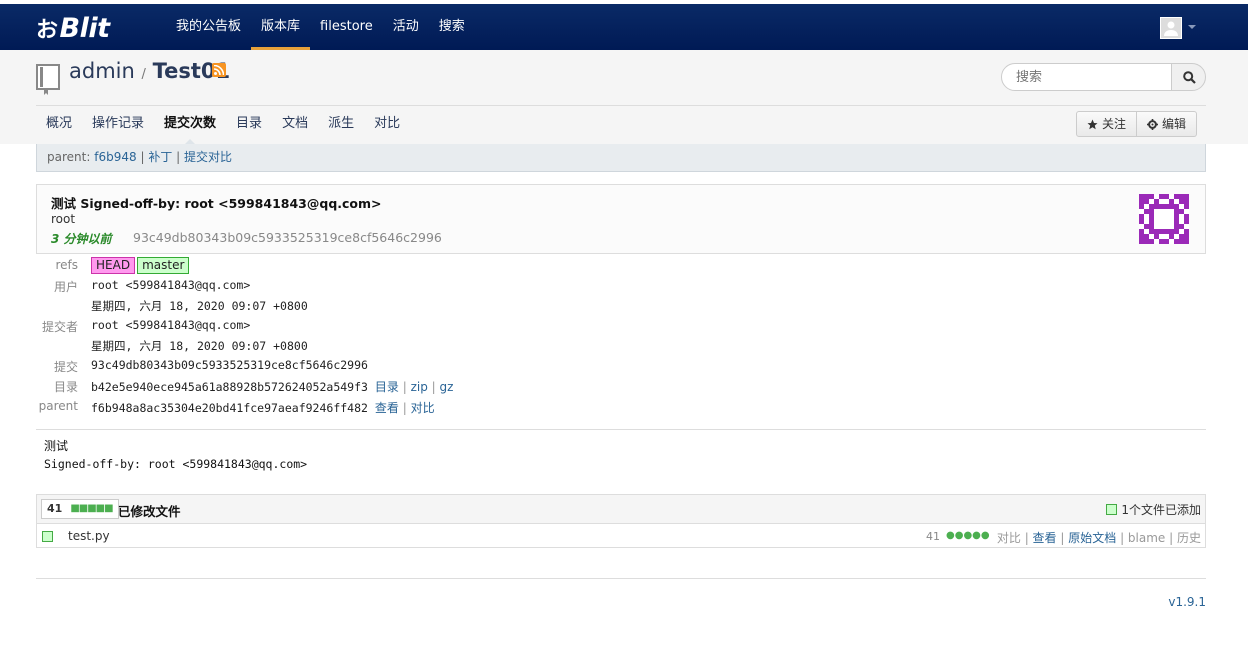  I want to click on version-label: v1.9.1, so click(1187, 602).